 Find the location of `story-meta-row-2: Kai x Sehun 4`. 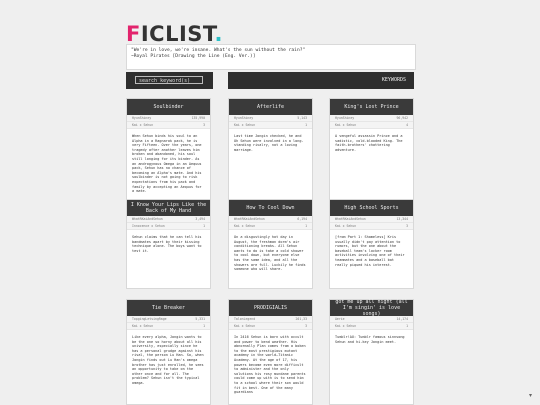

story-meta-row-2: Kai x Sehun 4 is located at coordinates (371, 125).